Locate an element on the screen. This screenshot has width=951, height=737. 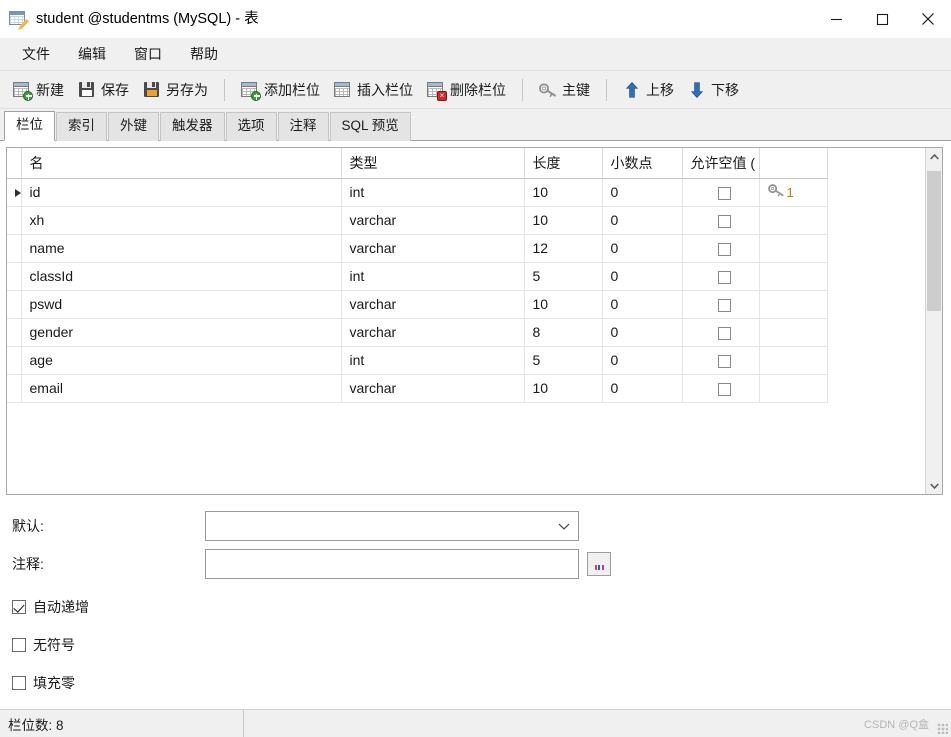
table-row: gender varchar 8 0 is located at coordinates (417, 332).